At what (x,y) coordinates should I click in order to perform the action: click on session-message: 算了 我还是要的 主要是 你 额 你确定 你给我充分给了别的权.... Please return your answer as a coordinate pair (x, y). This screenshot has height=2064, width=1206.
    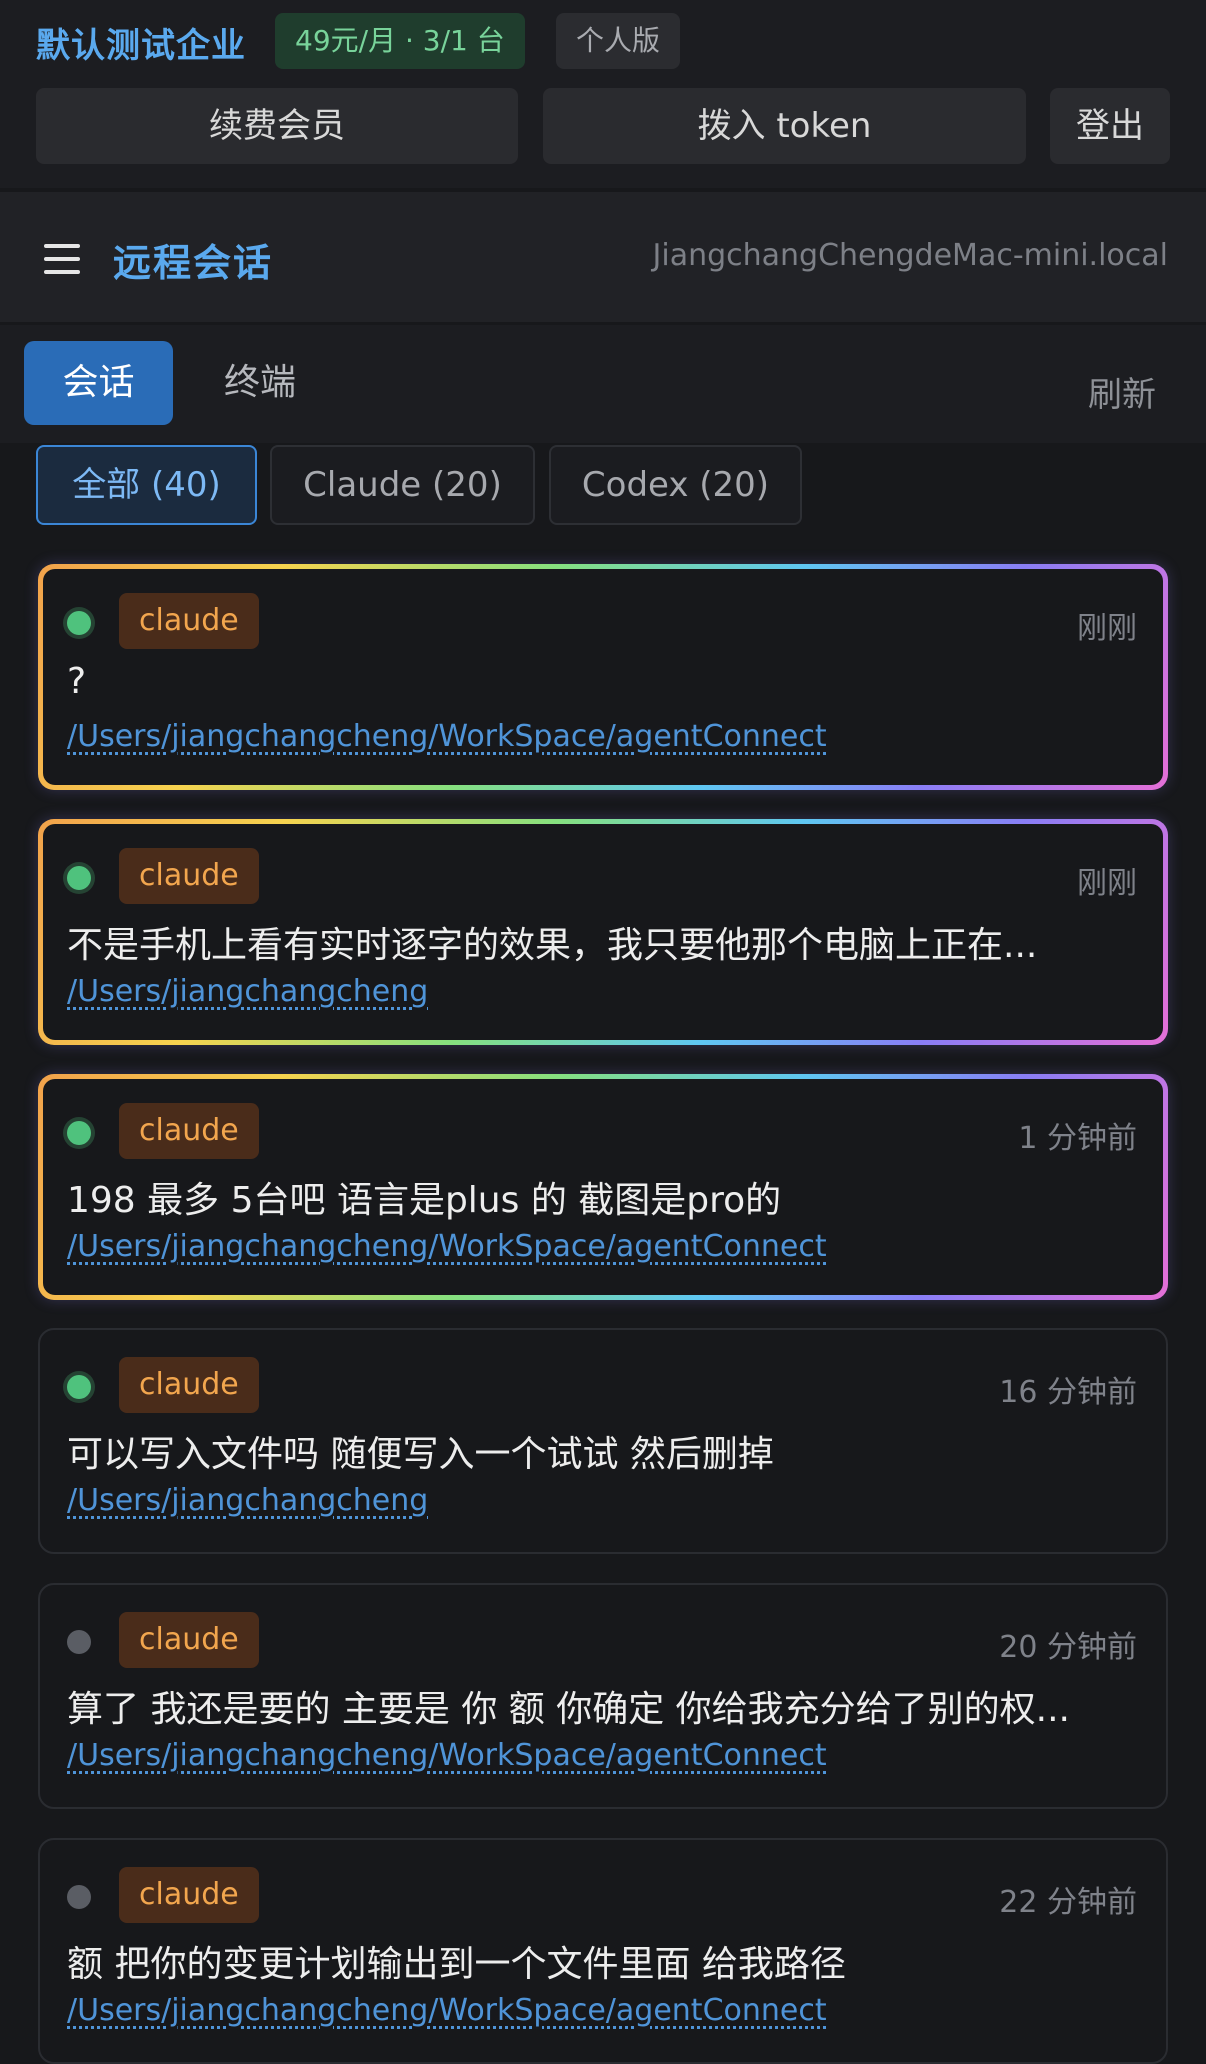
    Looking at the image, I should click on (568, 1709).